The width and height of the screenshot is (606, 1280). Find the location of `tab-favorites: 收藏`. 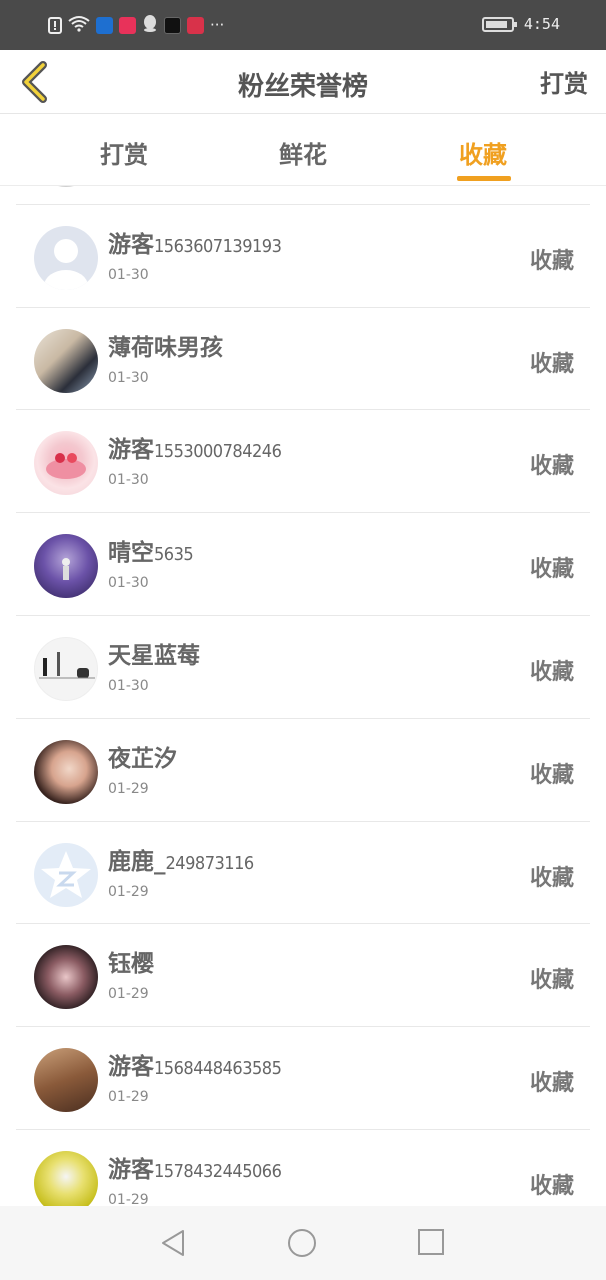

tab-favorites: 收藏 is located at coordinates (483, 152).